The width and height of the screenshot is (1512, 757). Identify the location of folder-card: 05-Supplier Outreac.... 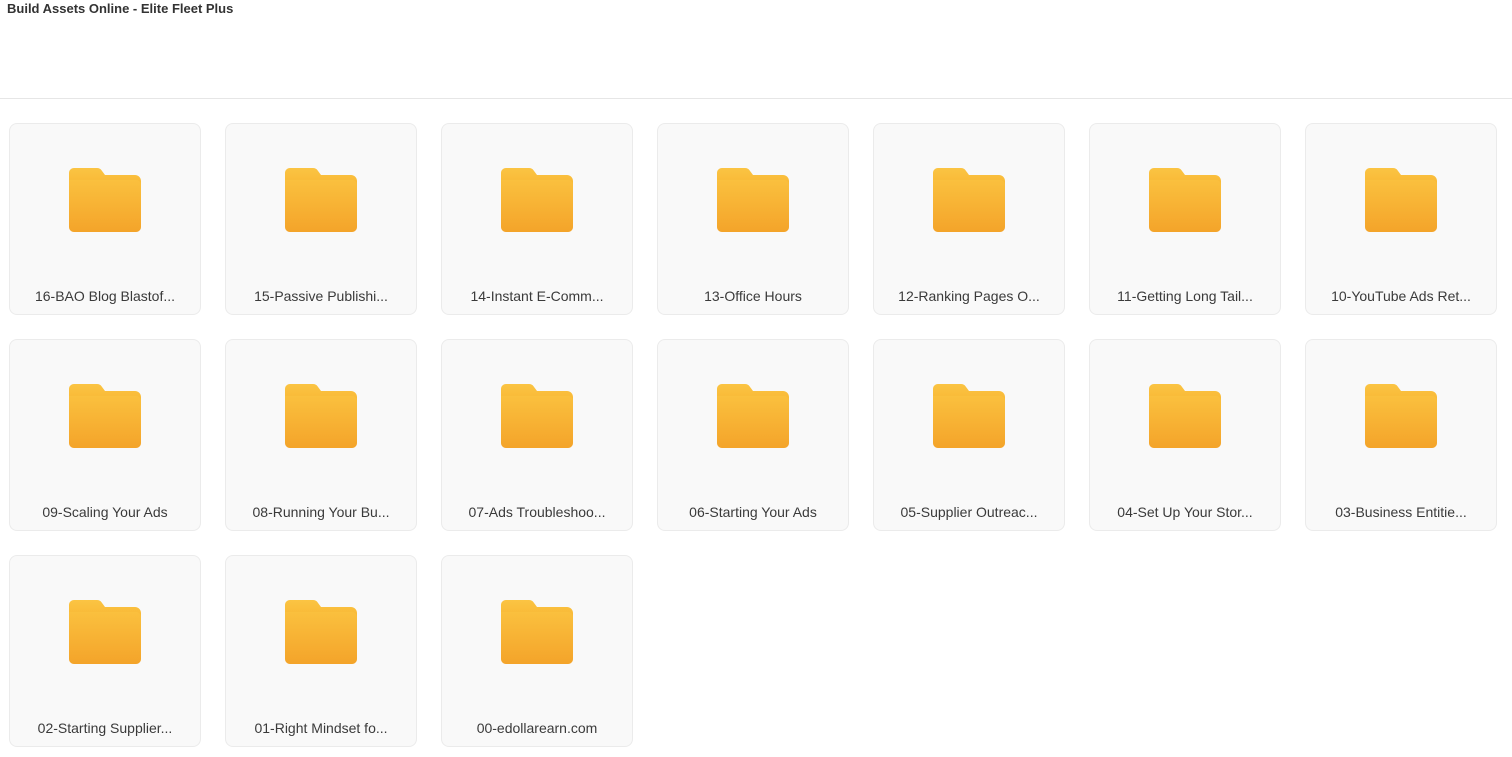
(969, 435).